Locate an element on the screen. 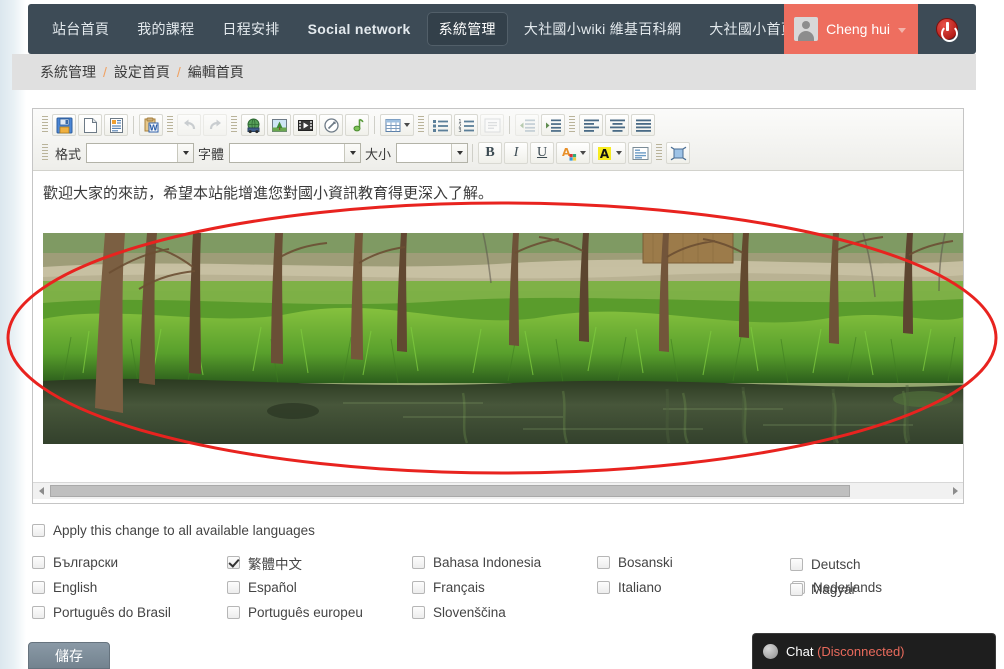 The width and height of the screenshot is (1004, 669). user-menu: Cheng hui is located at coordinates (851, 29).